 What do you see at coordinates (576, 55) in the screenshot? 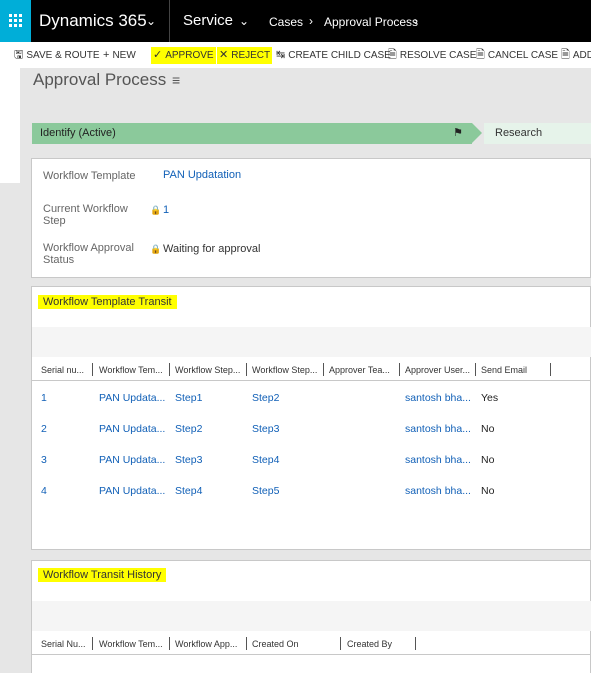
I see `add-button: 🗎 ADD` at bounding box center [576, 55].